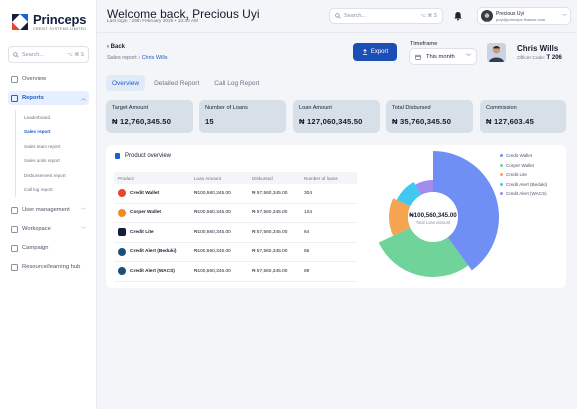 Image resolution: width=577 pixels, height=409 pixels. Describe the element at coordinates (16, 54) in the screenshot. I see `search-icon` at that location.